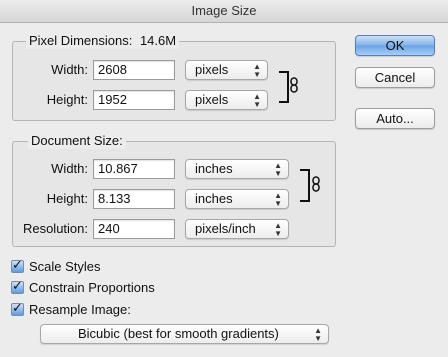 This screenshot has width=448, height=357. I want to click on constrain-proportions-label: Constrain Proportions, so click(92, 287).